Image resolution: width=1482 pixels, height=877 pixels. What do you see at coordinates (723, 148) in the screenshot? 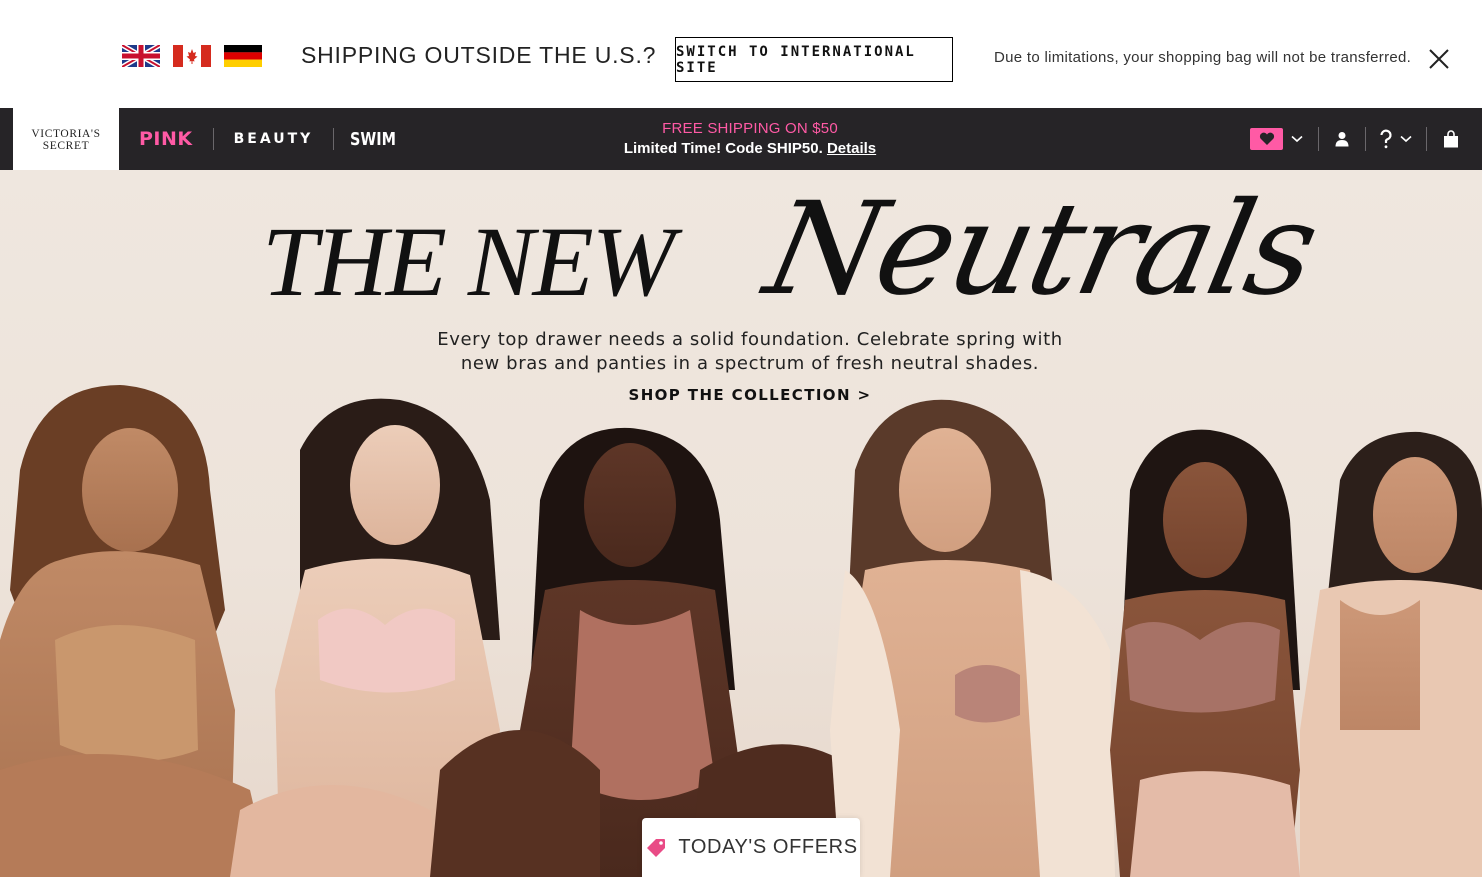
I see `promo-code-text: Limited Time! Code SHIP50.` at bounding box center [723, 148].